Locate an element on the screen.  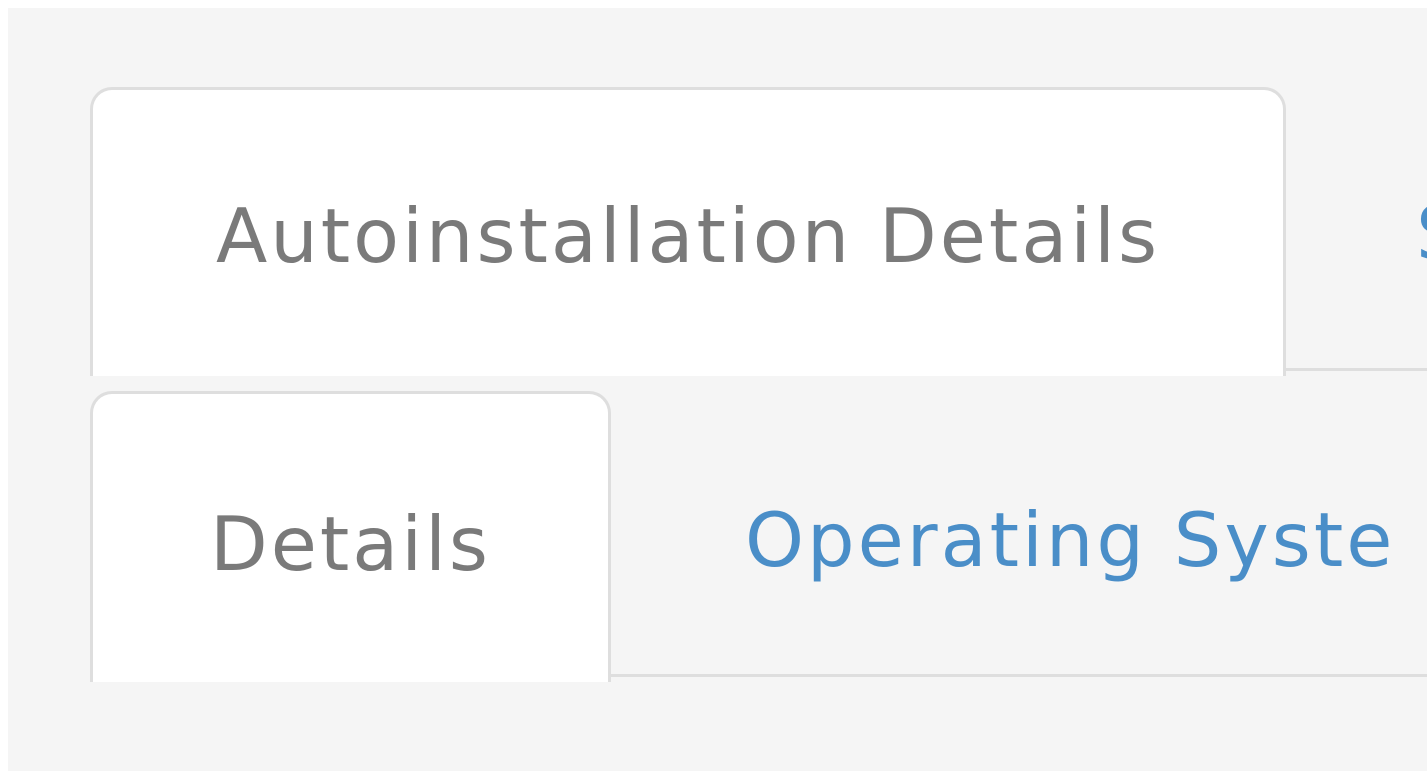
primary-tabs-baseline is located at coordinates (1355, 369).